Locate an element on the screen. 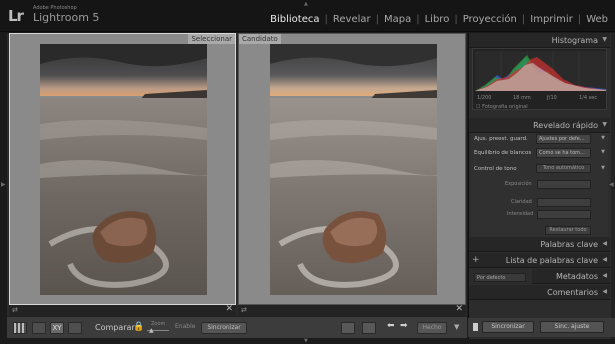 This screenshot has width=615, height=344. module-web: Web is located at coordinates (597, 19).